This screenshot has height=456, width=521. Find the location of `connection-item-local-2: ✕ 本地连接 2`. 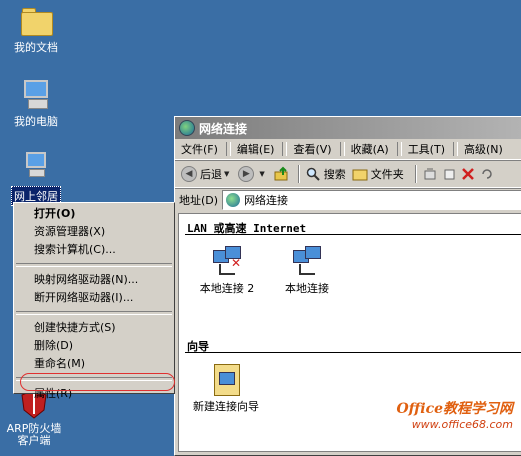

connection-item-local-2: ✕ 本地连接 2 is located at coordinates (227, 271).